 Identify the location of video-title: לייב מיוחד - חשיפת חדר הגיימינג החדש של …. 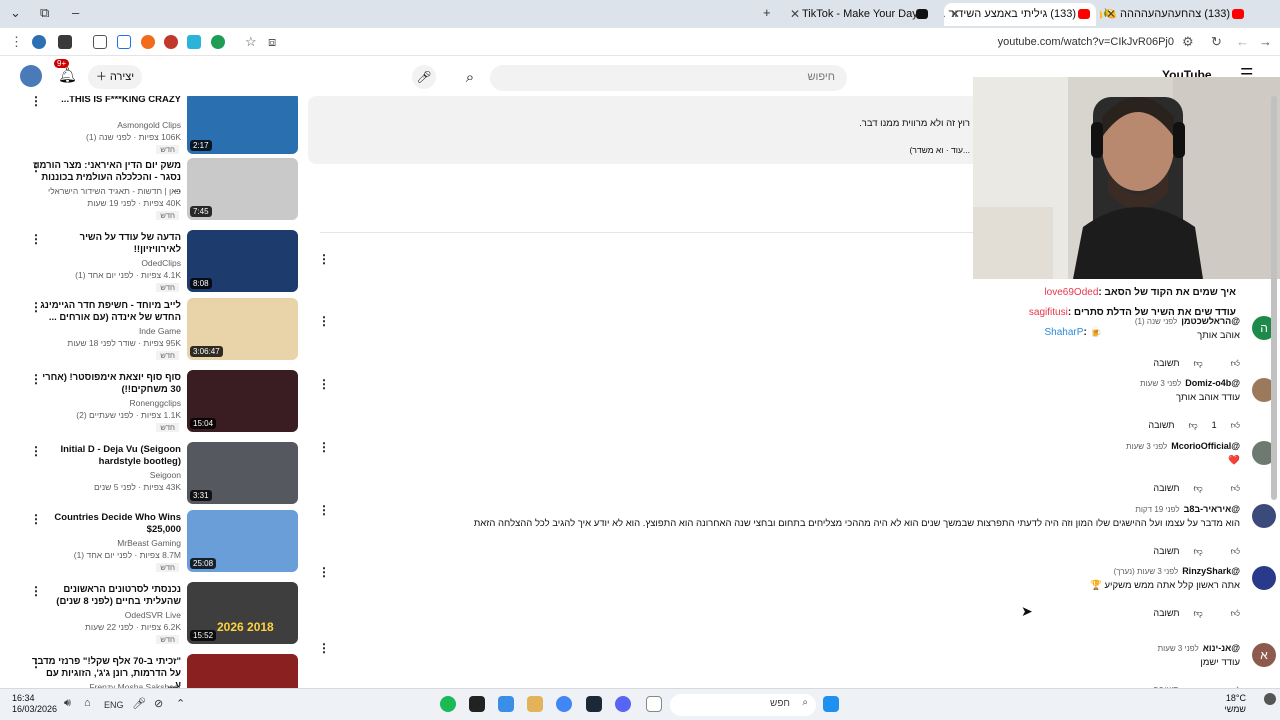
(106, 312).